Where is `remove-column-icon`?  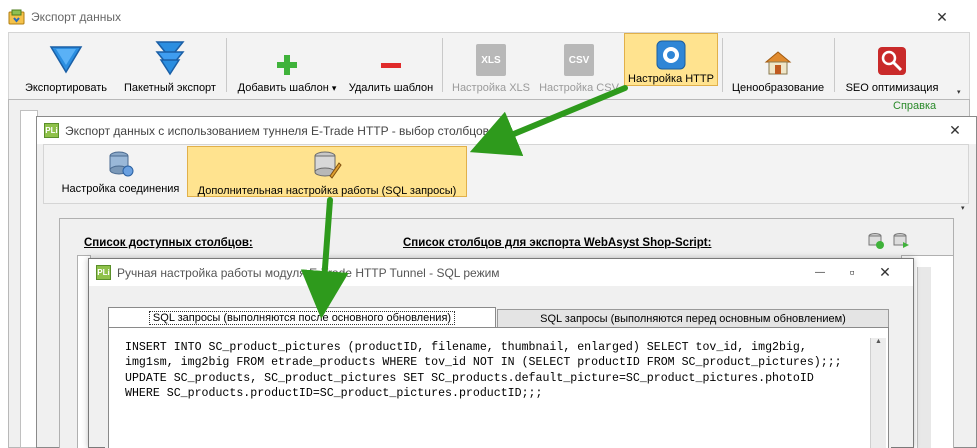 remove-column-icon is located at coordinates (901, 242).